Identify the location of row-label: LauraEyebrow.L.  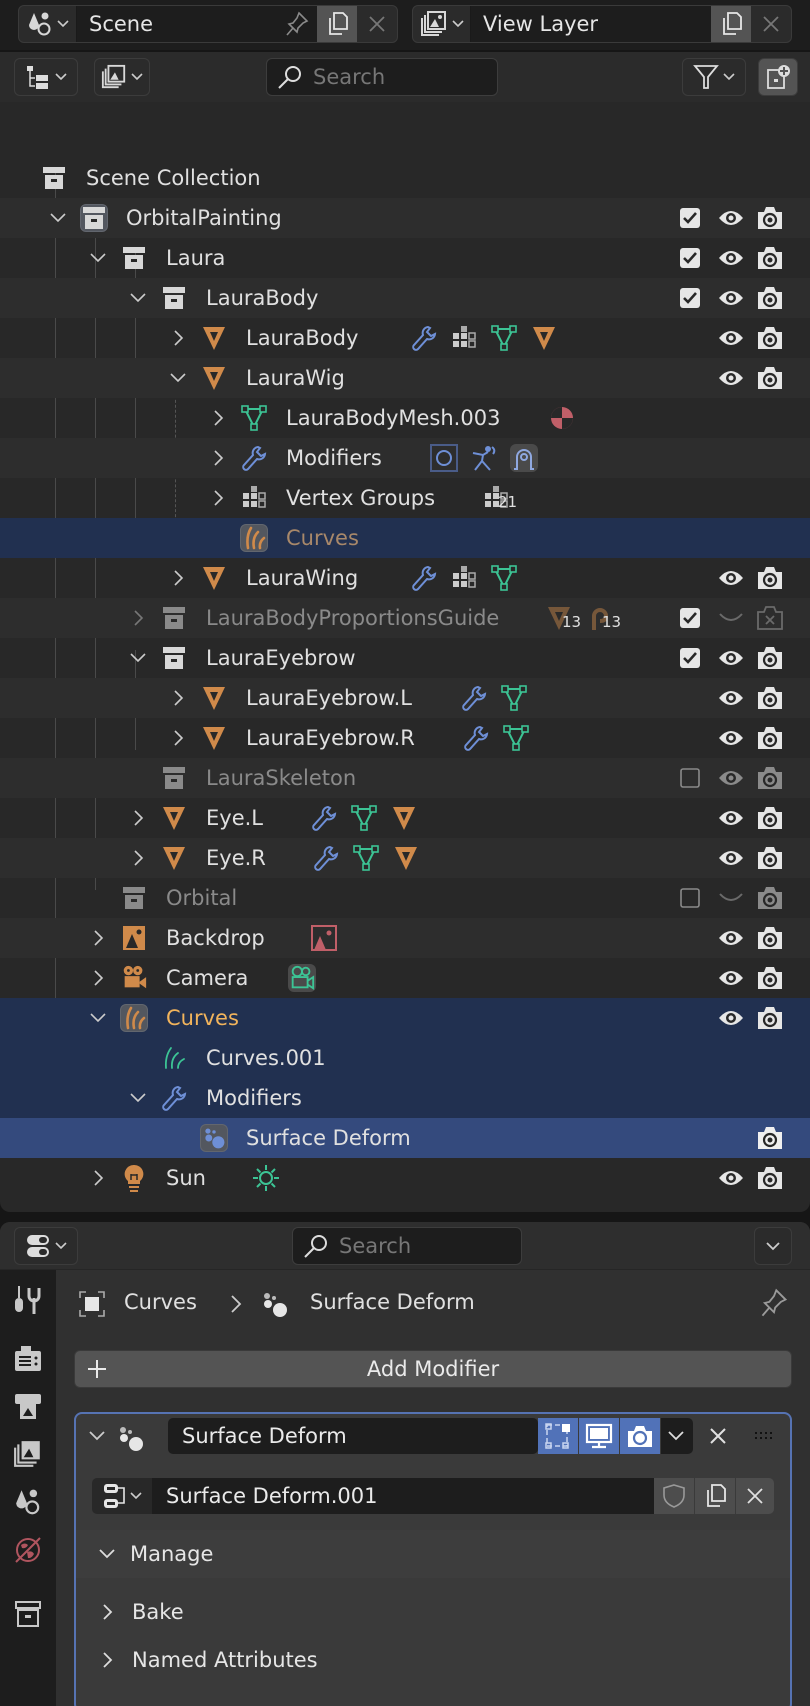
(329, 698).